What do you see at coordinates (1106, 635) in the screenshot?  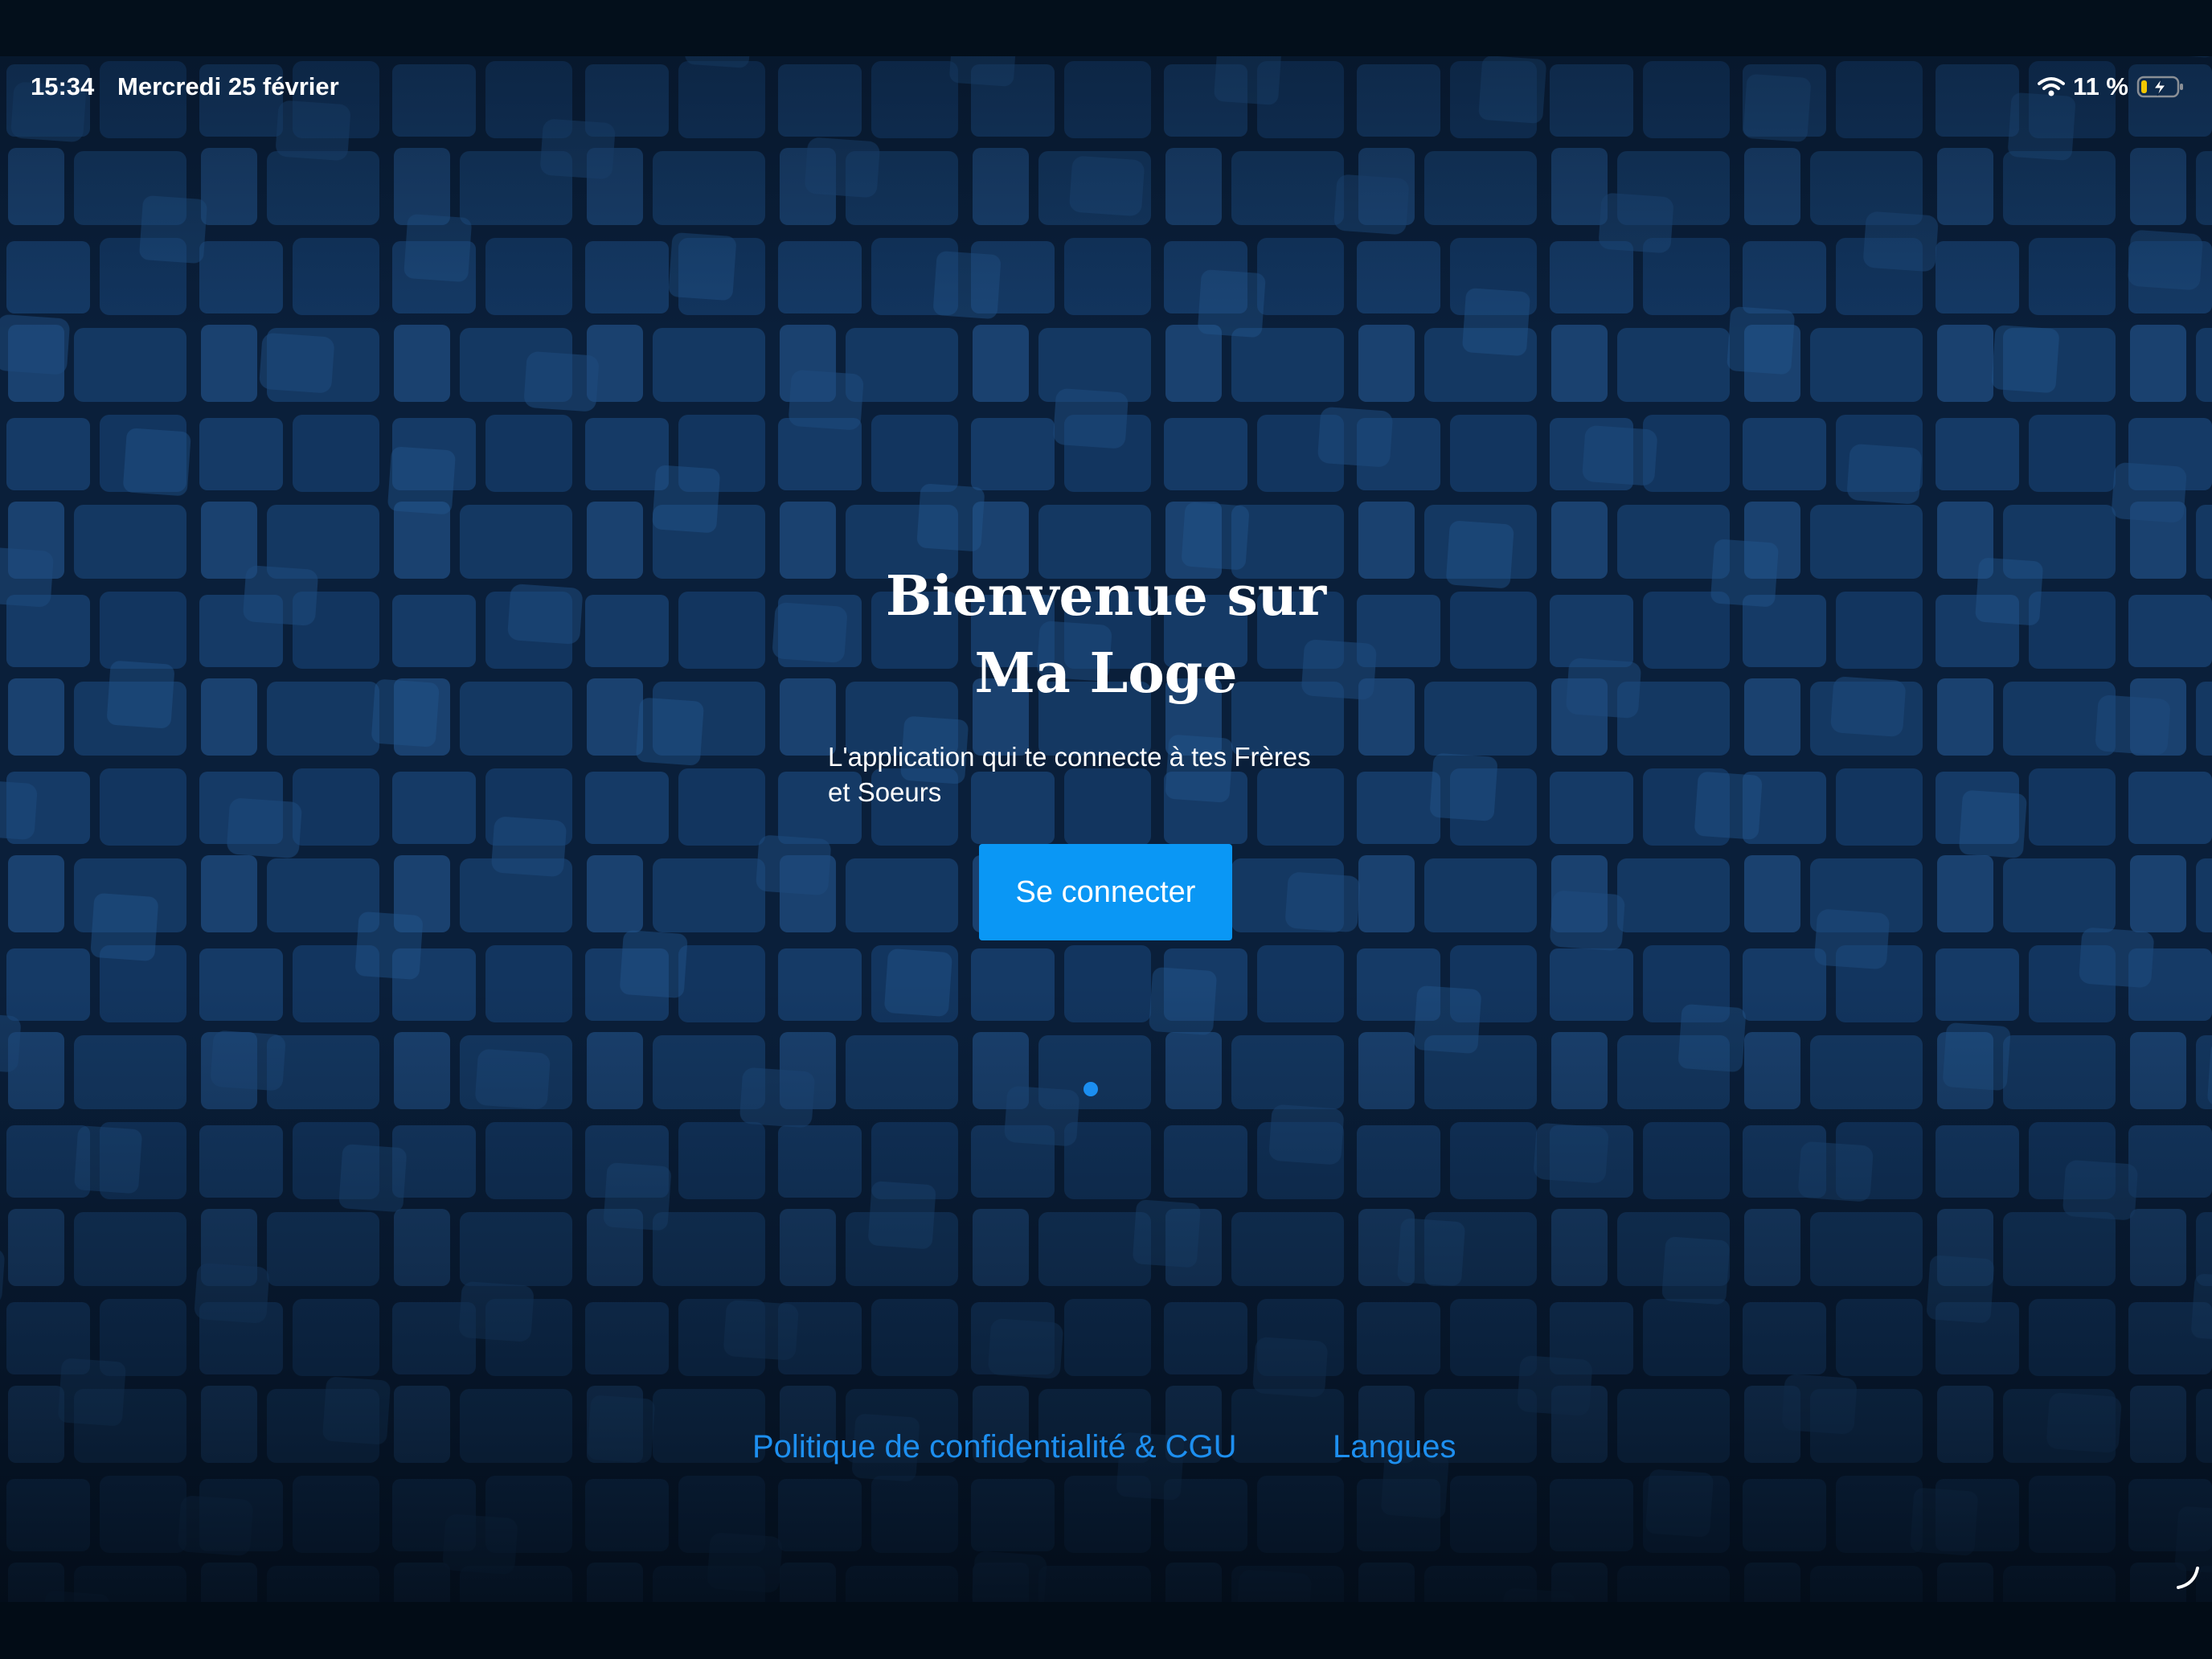 I see `welcome-title: Bienvenue sur Ma Loge` at bounding box center [1106, 635].